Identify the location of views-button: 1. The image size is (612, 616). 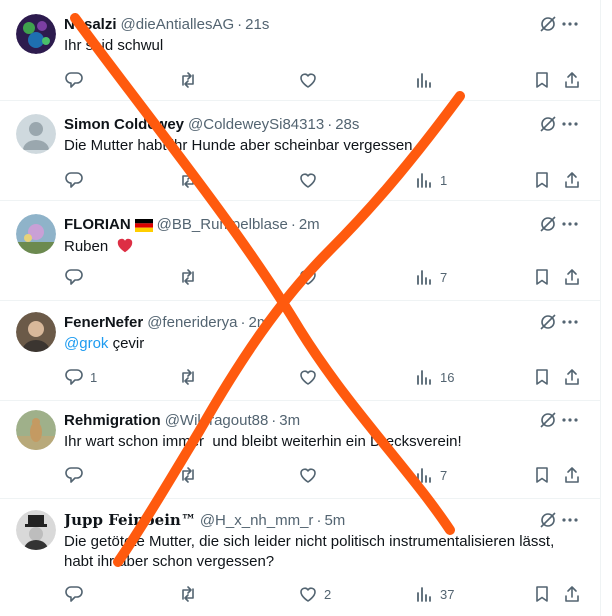
(430, 180).